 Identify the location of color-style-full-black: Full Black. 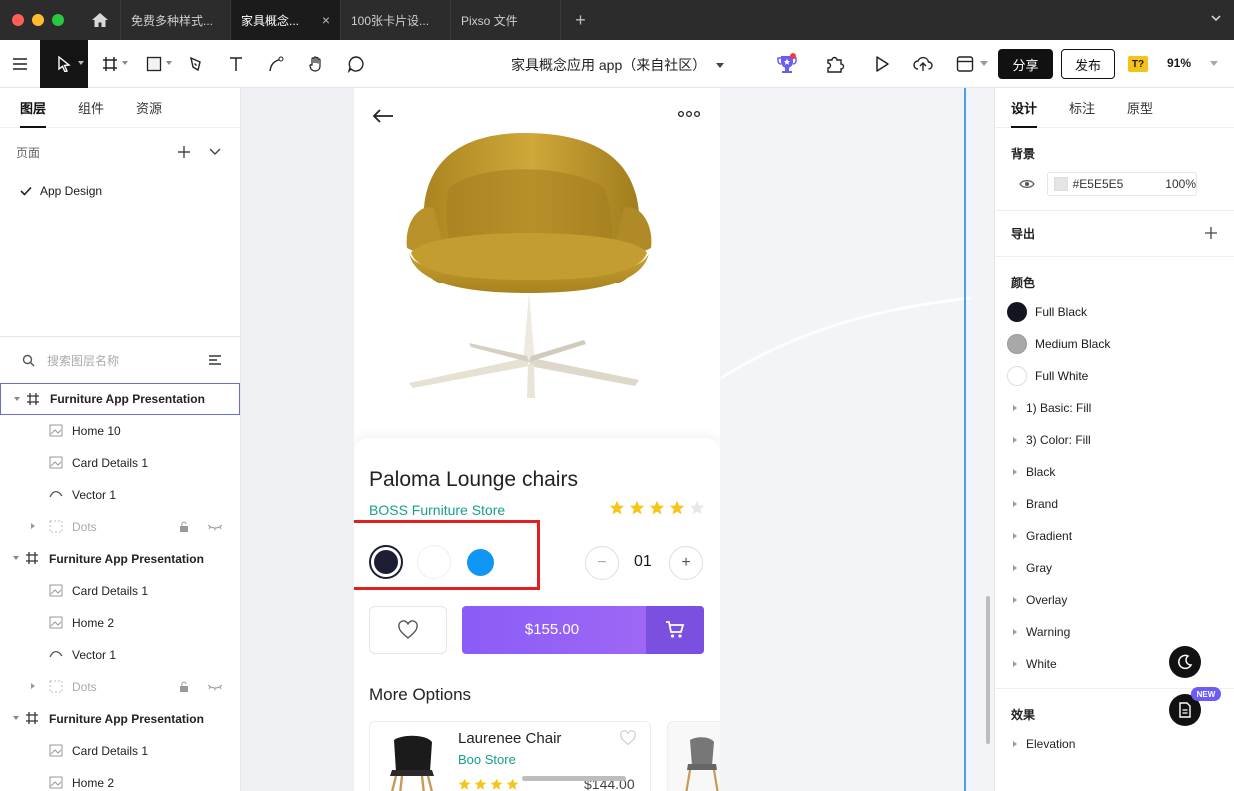
(1047, 312).